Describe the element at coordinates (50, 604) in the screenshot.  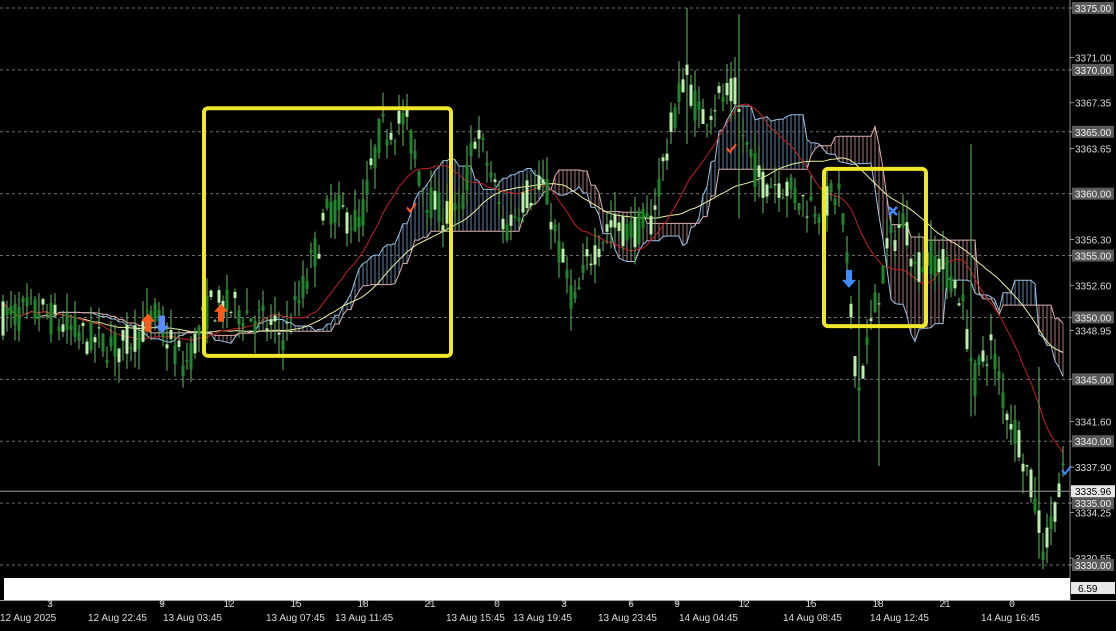
I see `hour-tick-label: 3` at that location.